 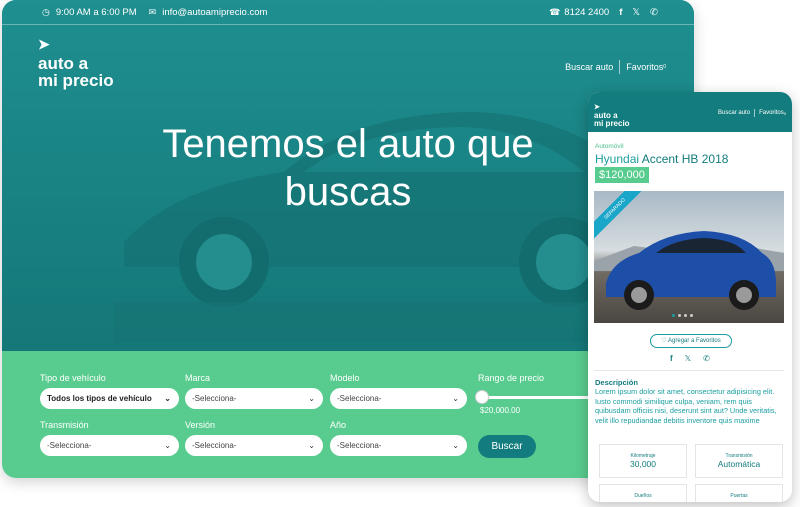 What do you see at coordinates (739, 464) in the screenshot?
I see `spec-value: Automática` at bounding box center [739, 464].